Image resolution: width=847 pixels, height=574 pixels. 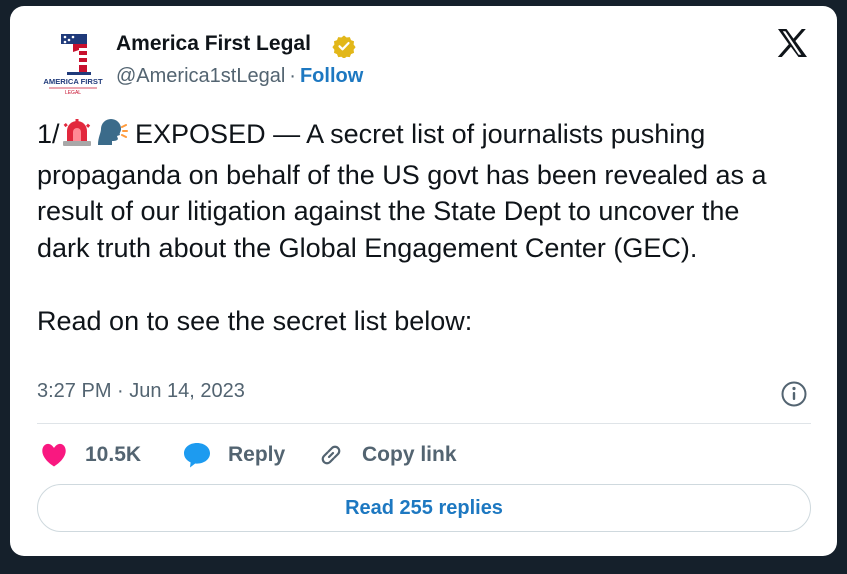 What do you see at coordinates (197, 455) in the screenshot?
I see `speech-bubble-icon` at bounding box center [197, 455].